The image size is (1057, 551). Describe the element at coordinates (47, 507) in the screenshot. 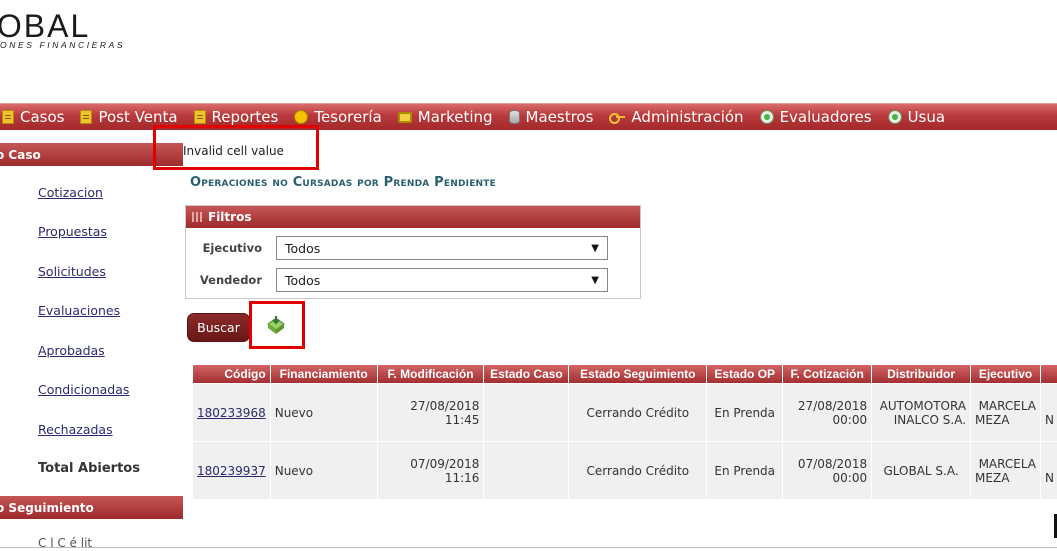

I see `sidebar-section-label: o Seguimiento` at that location.